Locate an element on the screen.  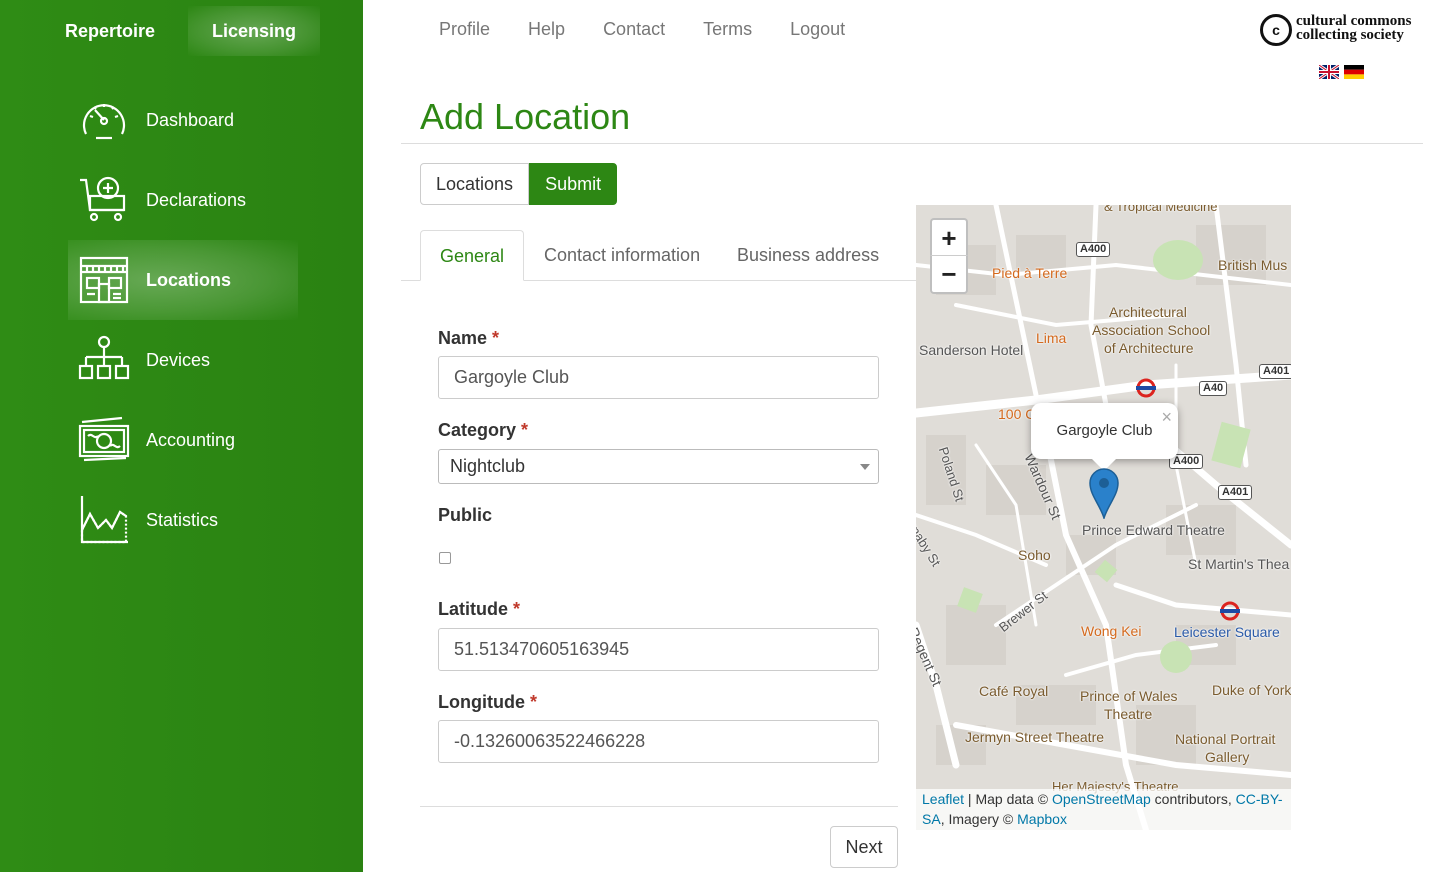
map-label: Duke of York is located at coordinates (1251, 690).